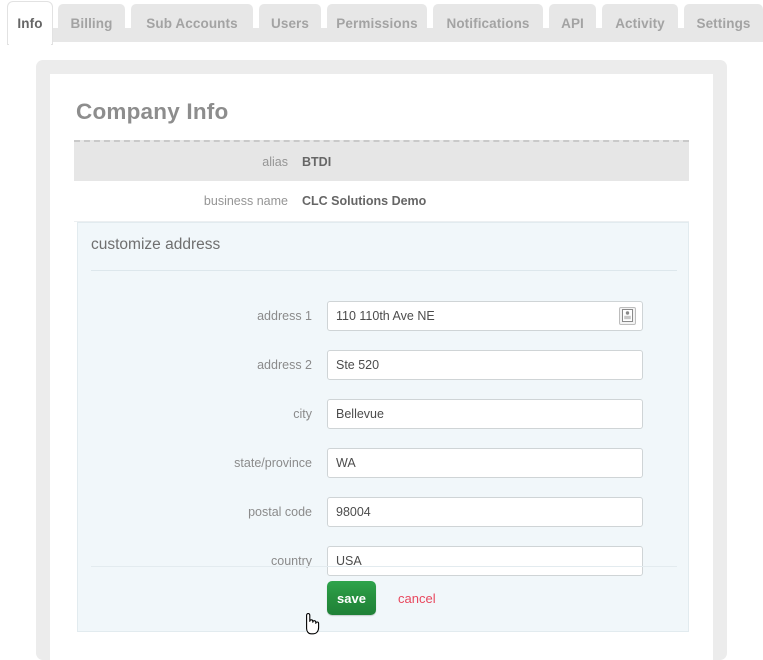 The image size is (763, 660). I want to click on field-row-address-2: address 2, so click(384, 364).